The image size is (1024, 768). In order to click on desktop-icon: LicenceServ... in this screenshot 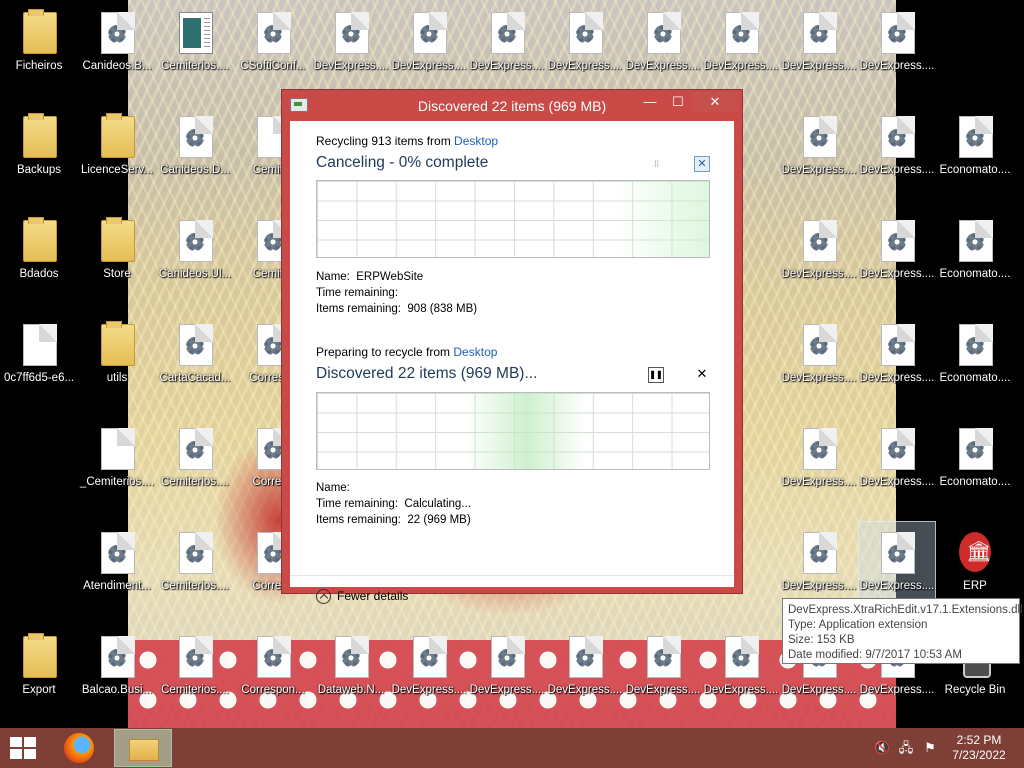, I will do `click(117, 154)`.